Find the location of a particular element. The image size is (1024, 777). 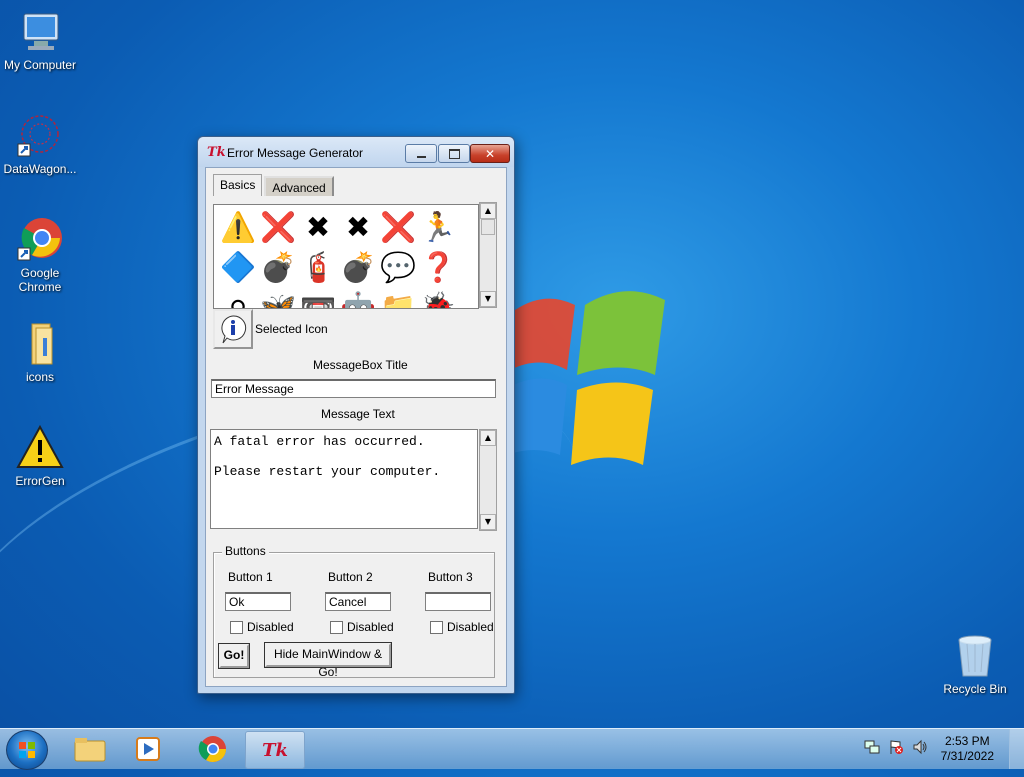

close-icon: ✕ is located at coordinates (490, 153).